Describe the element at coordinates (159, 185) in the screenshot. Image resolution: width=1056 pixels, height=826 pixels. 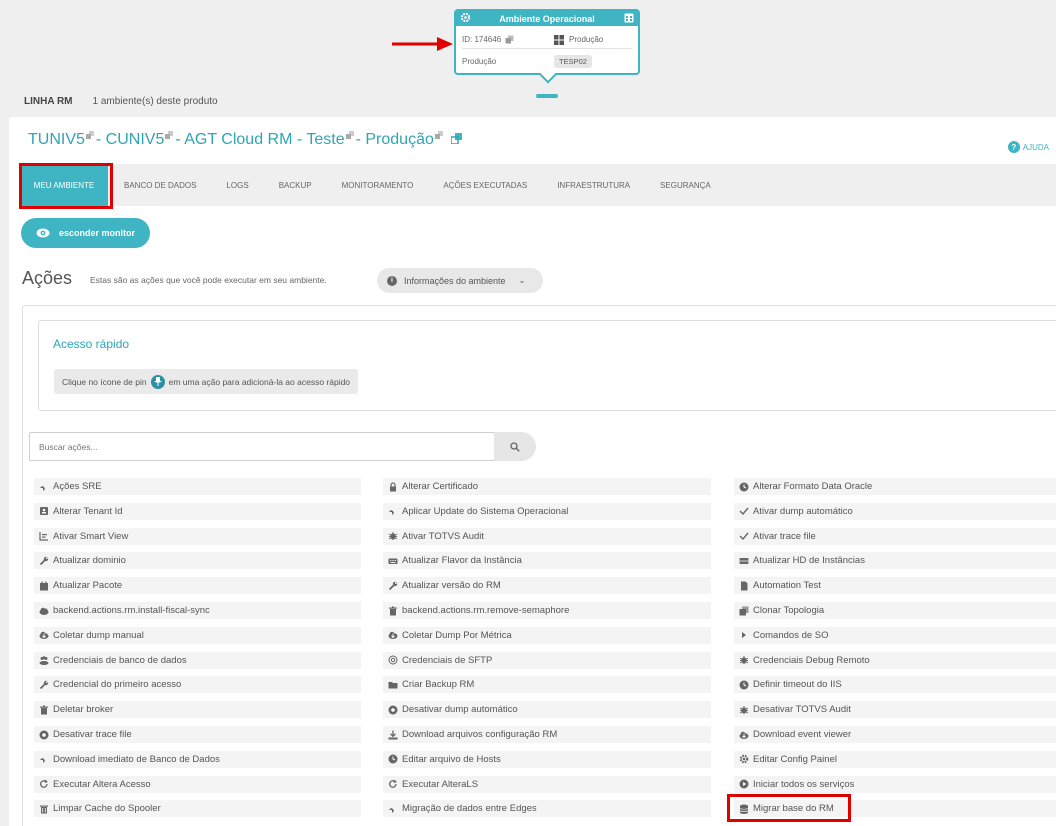
I see `tab-banco-de-dados: BANCO DE DADOS` at that location.